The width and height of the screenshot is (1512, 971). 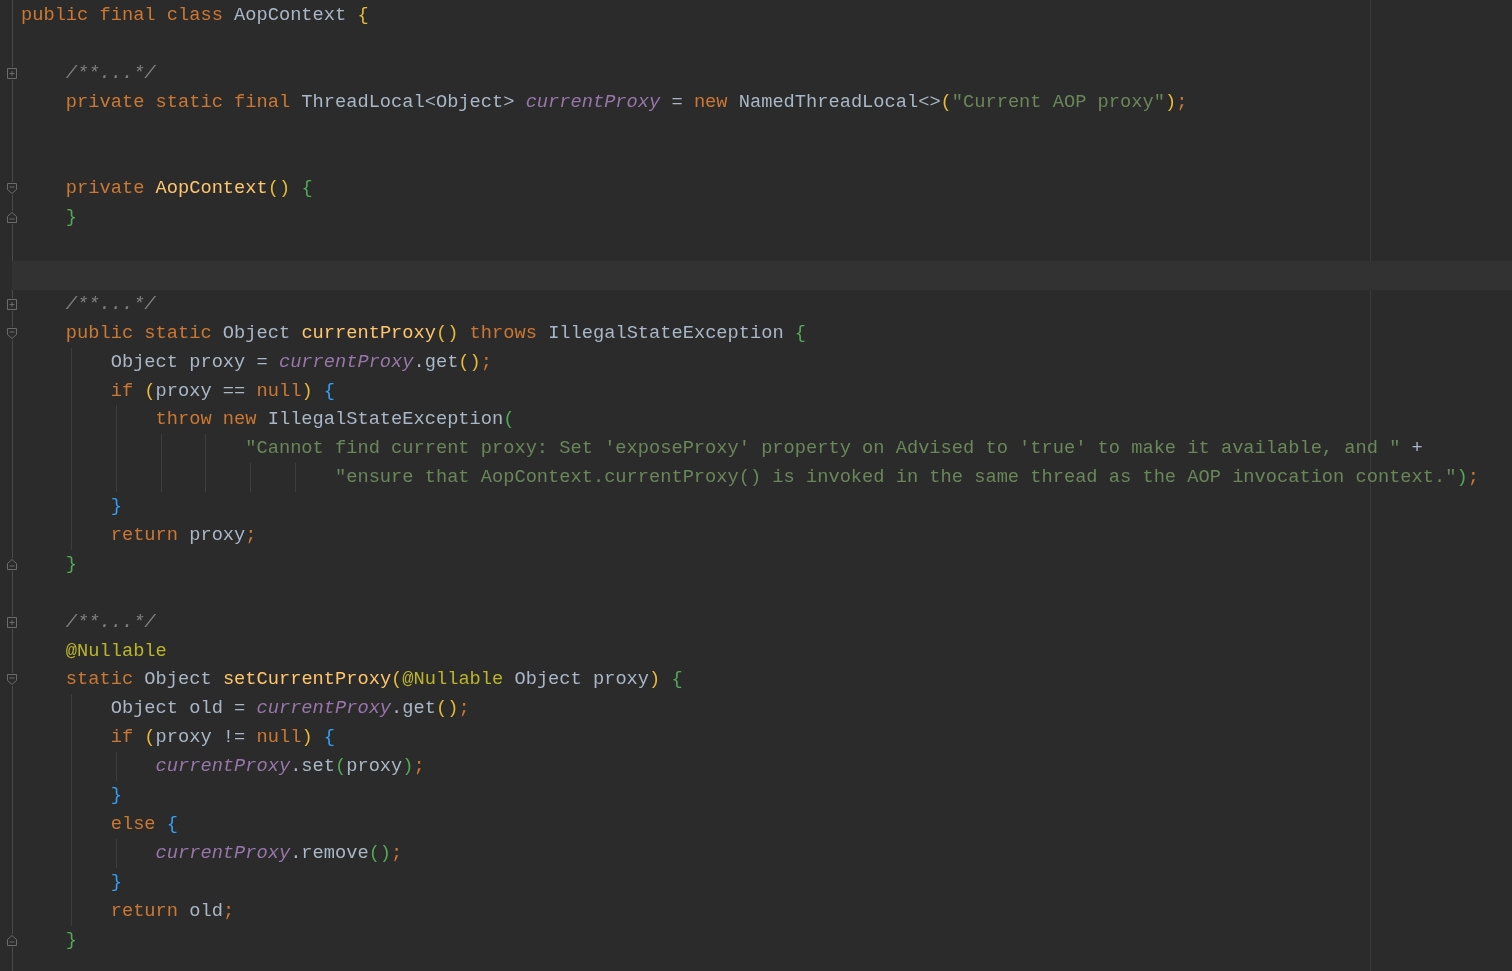 What do you see at coordinates (301, 362) in the screenshot?
I see `code-line: Object proxy = currentProxy.get();` at bounding box center [301, 362].